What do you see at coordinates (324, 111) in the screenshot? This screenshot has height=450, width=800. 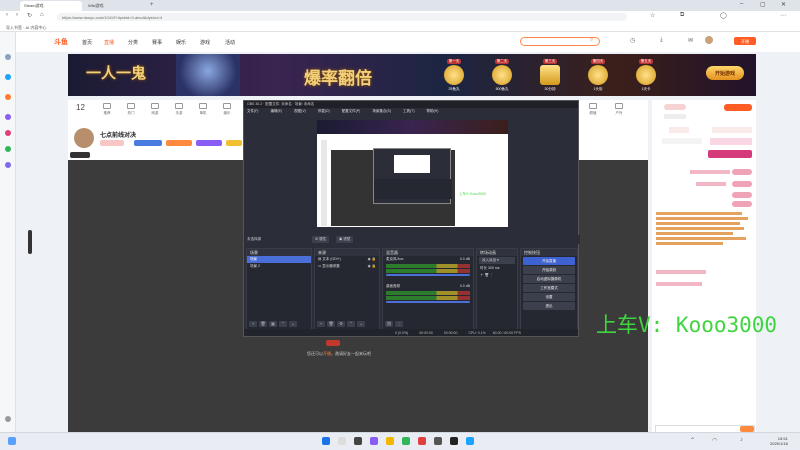 I see `obs-menu-item: 停靠(D)` at bounding box center [324, 111].